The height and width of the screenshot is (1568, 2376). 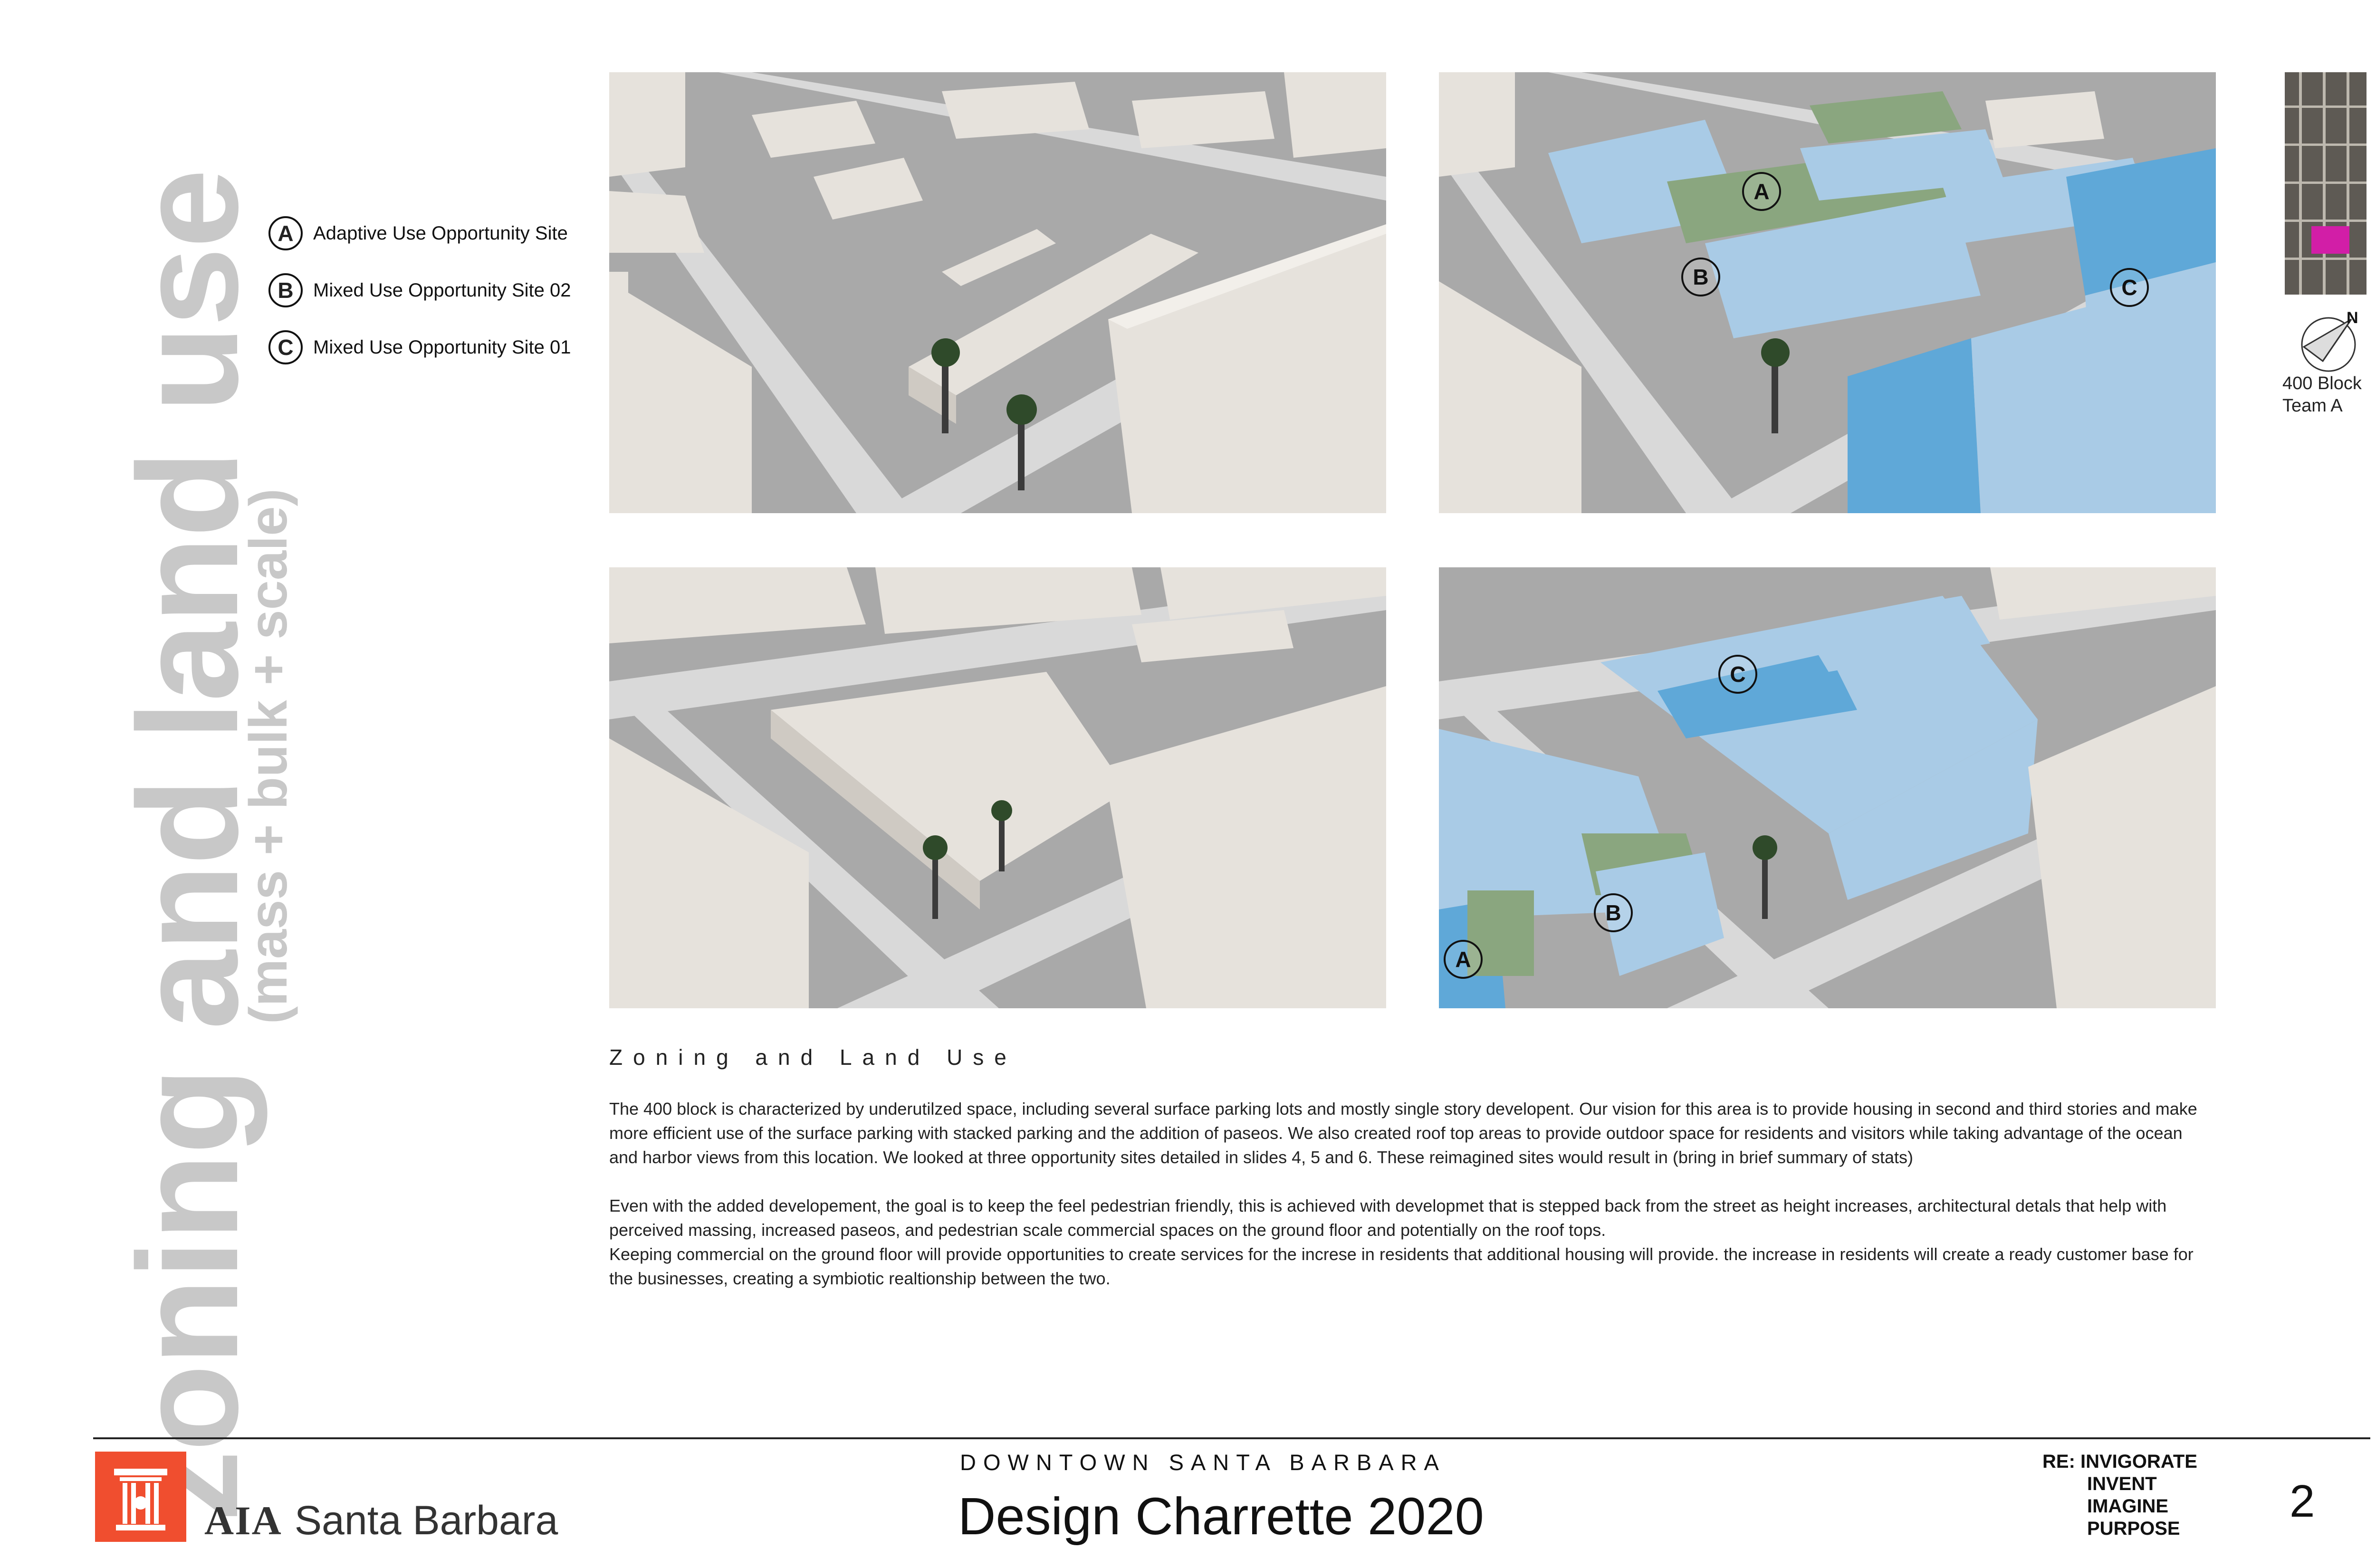 I want to click on page-number: 2, so click(x=2302, y=1502).